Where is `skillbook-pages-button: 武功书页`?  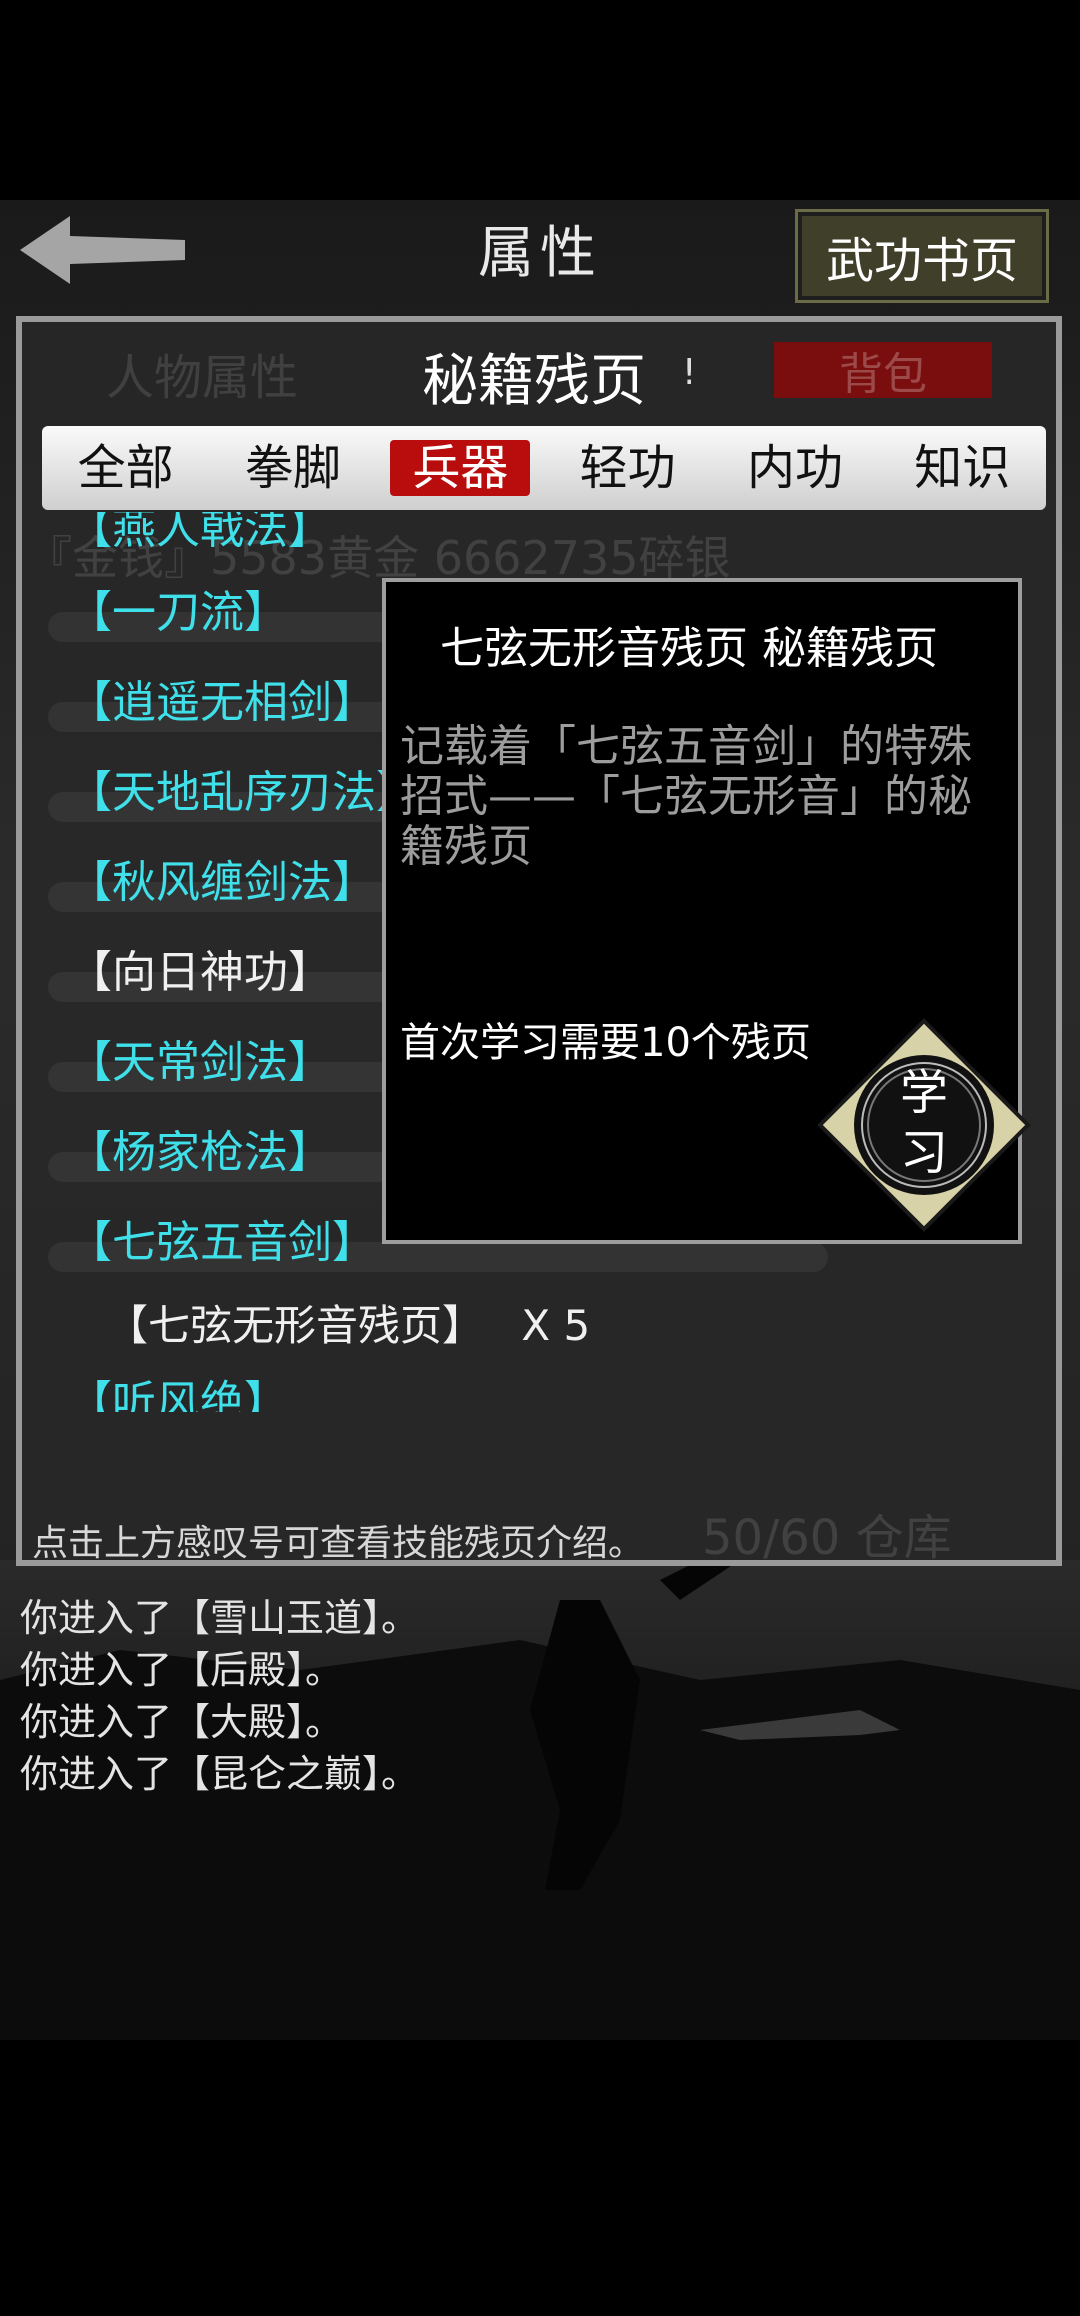
skillbook-pages-button: 武功书页 is located at coordinates (922, 256).